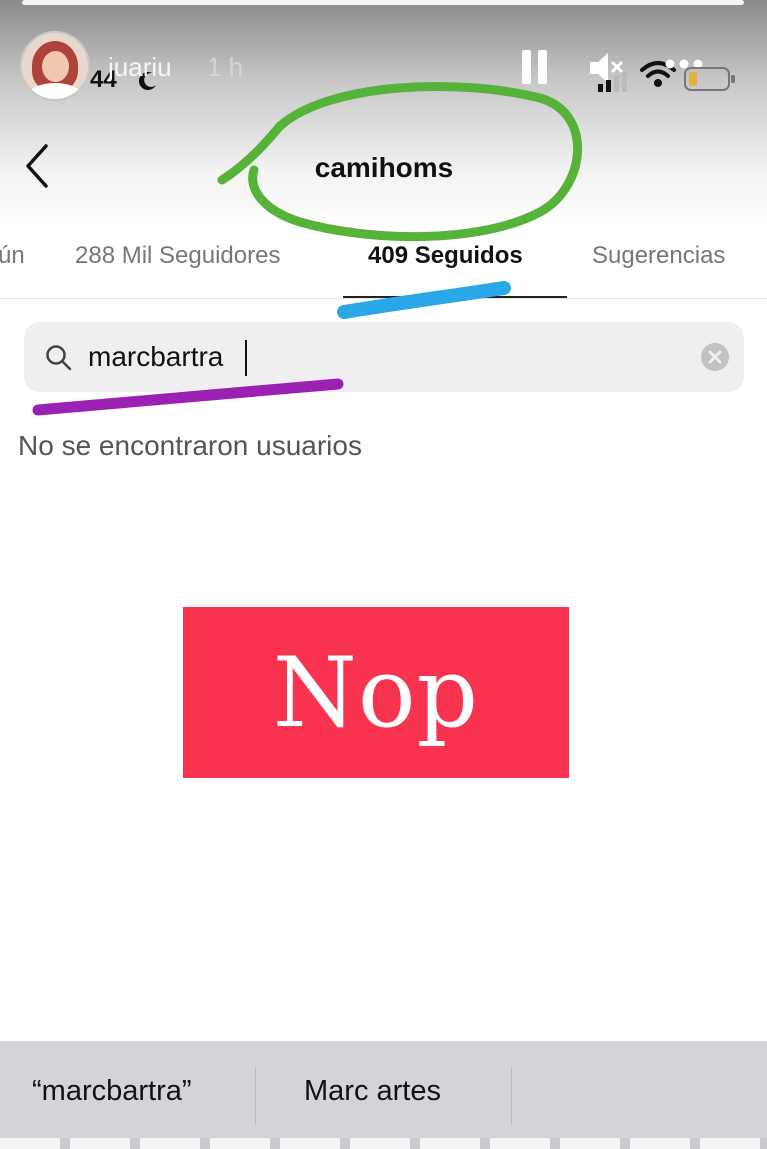  What do you see at coordinates (246, 358) in the screenshot?
I see `text-cursor` at bounding box center [246, 358].